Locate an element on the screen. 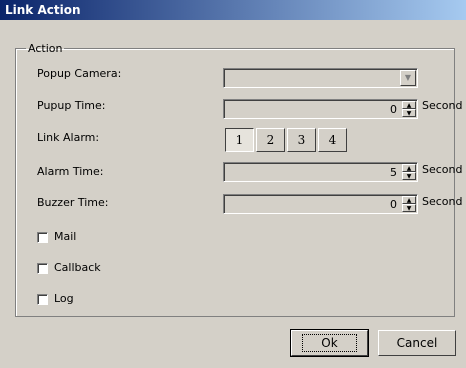 The image size is (466, 368). popup-time-spinner: ▲ ▼ is located at coordinates (409, 109).